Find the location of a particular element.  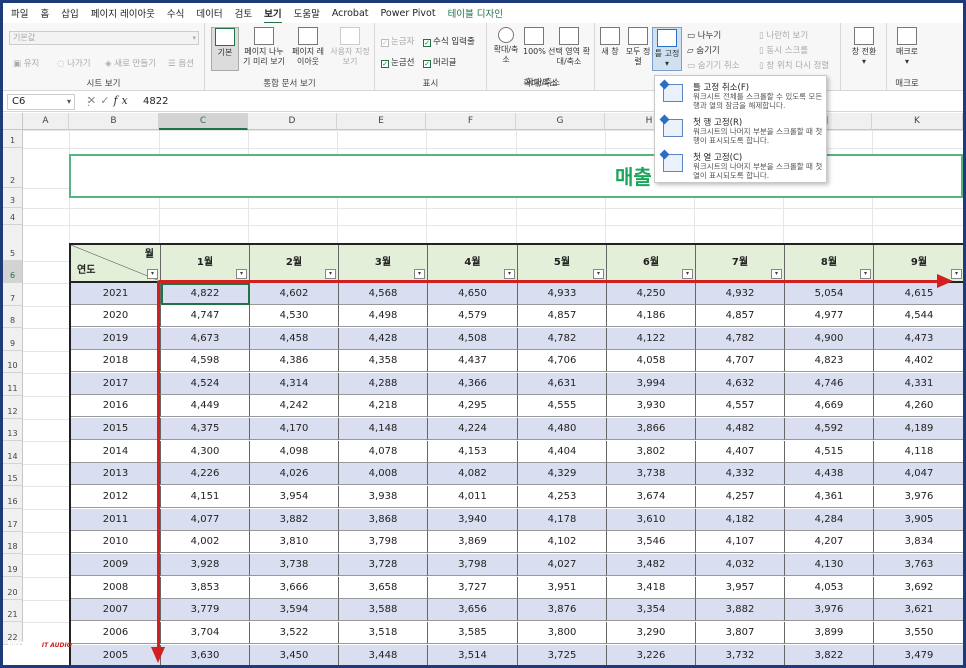

value-cell: 3,940 is located at coordinates (473, 520).